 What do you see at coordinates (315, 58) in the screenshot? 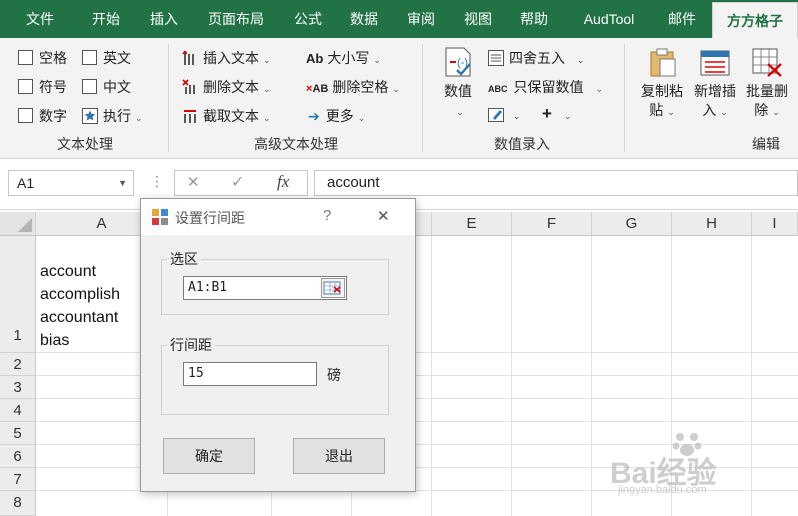
I see `ab-case-icon: Ab` at bounding box center [315, 58].